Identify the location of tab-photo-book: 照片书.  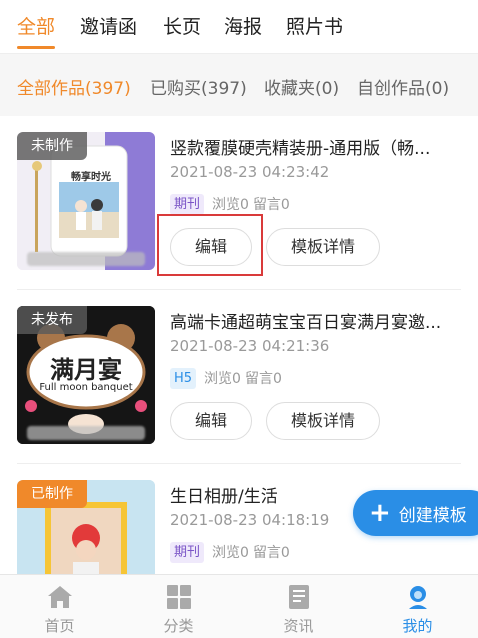
(314, 25).